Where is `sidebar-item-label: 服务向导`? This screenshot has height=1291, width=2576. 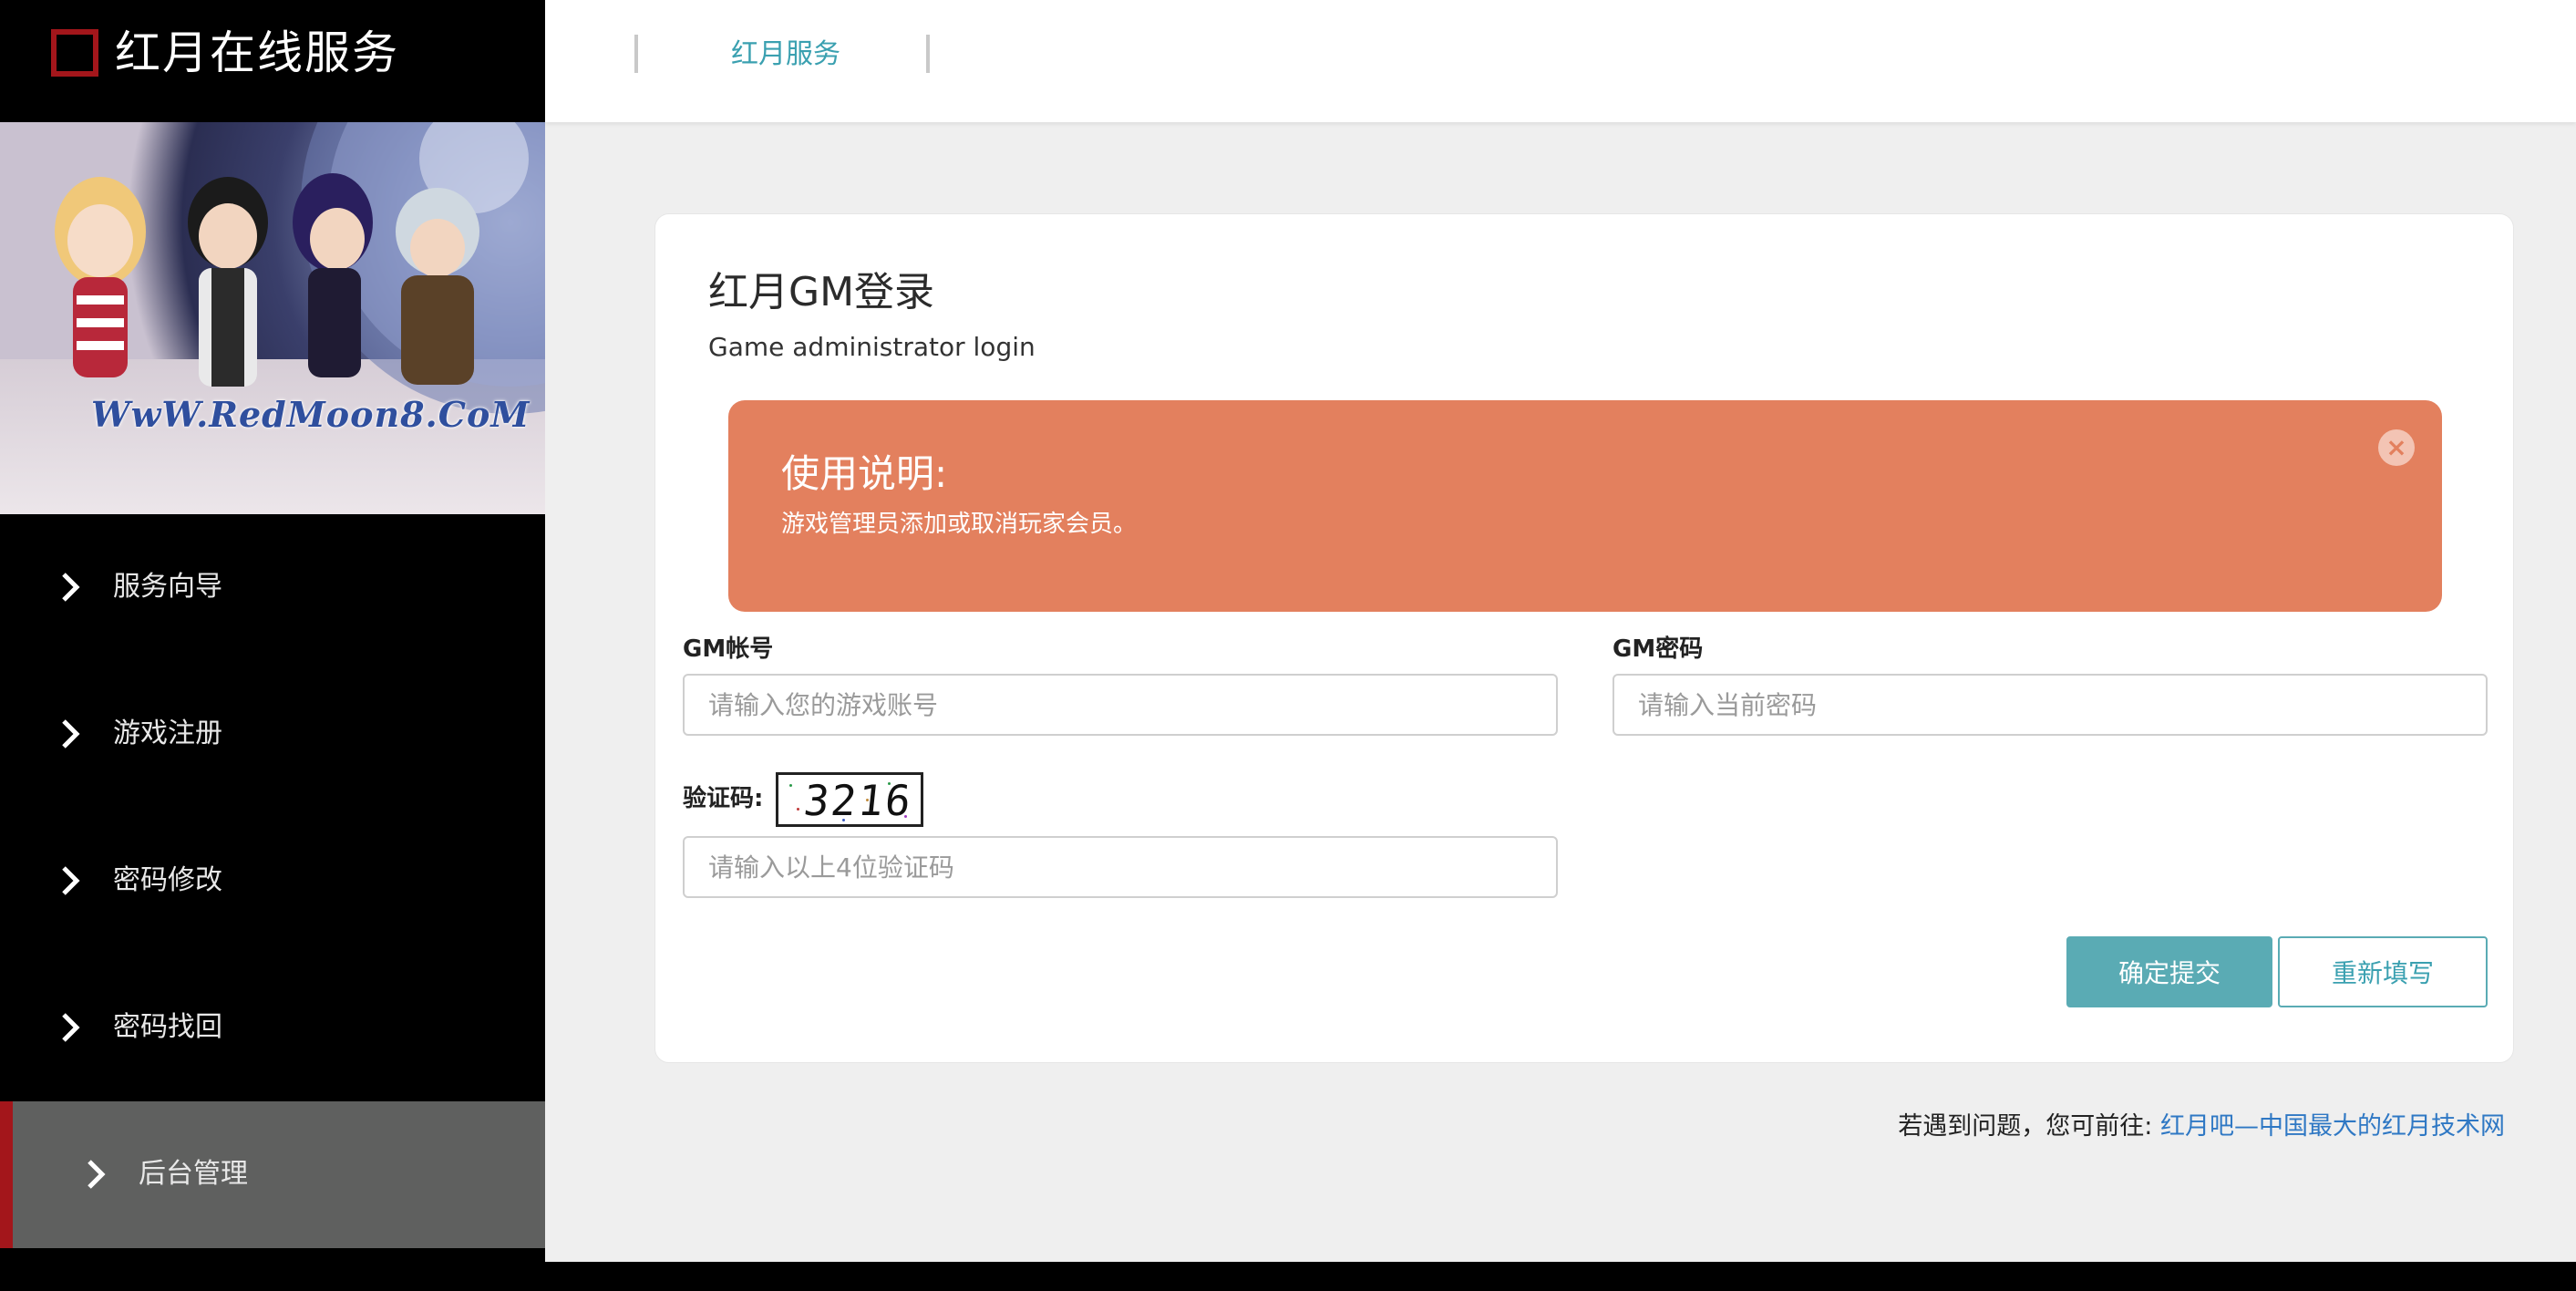 sidebar-item-label: 服务向导 is located at coordinates (167, 587).